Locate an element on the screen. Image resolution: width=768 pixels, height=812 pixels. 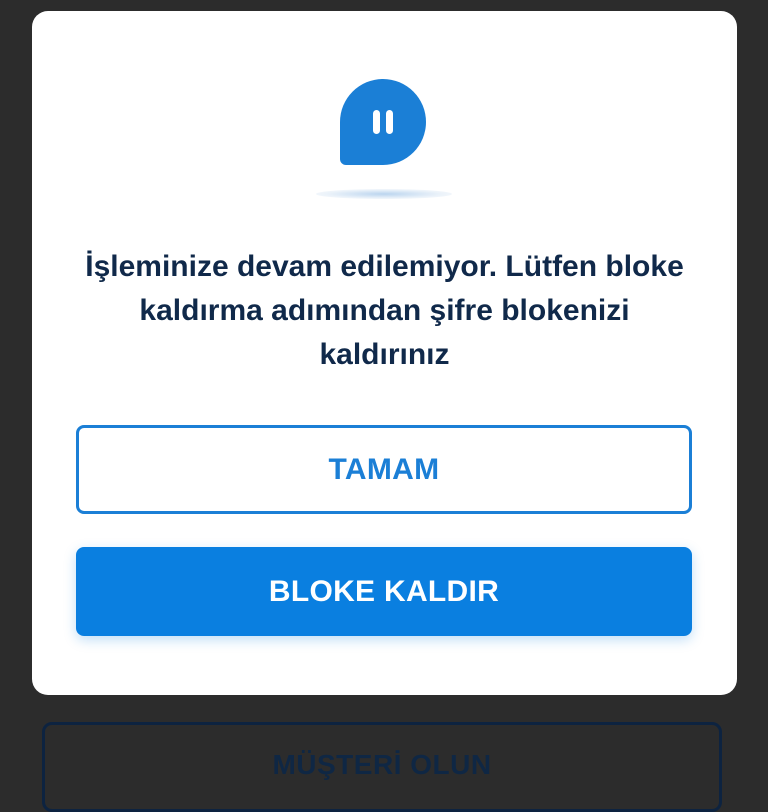
pause-chat-bubble-icon is located at coordinates (384, 137).